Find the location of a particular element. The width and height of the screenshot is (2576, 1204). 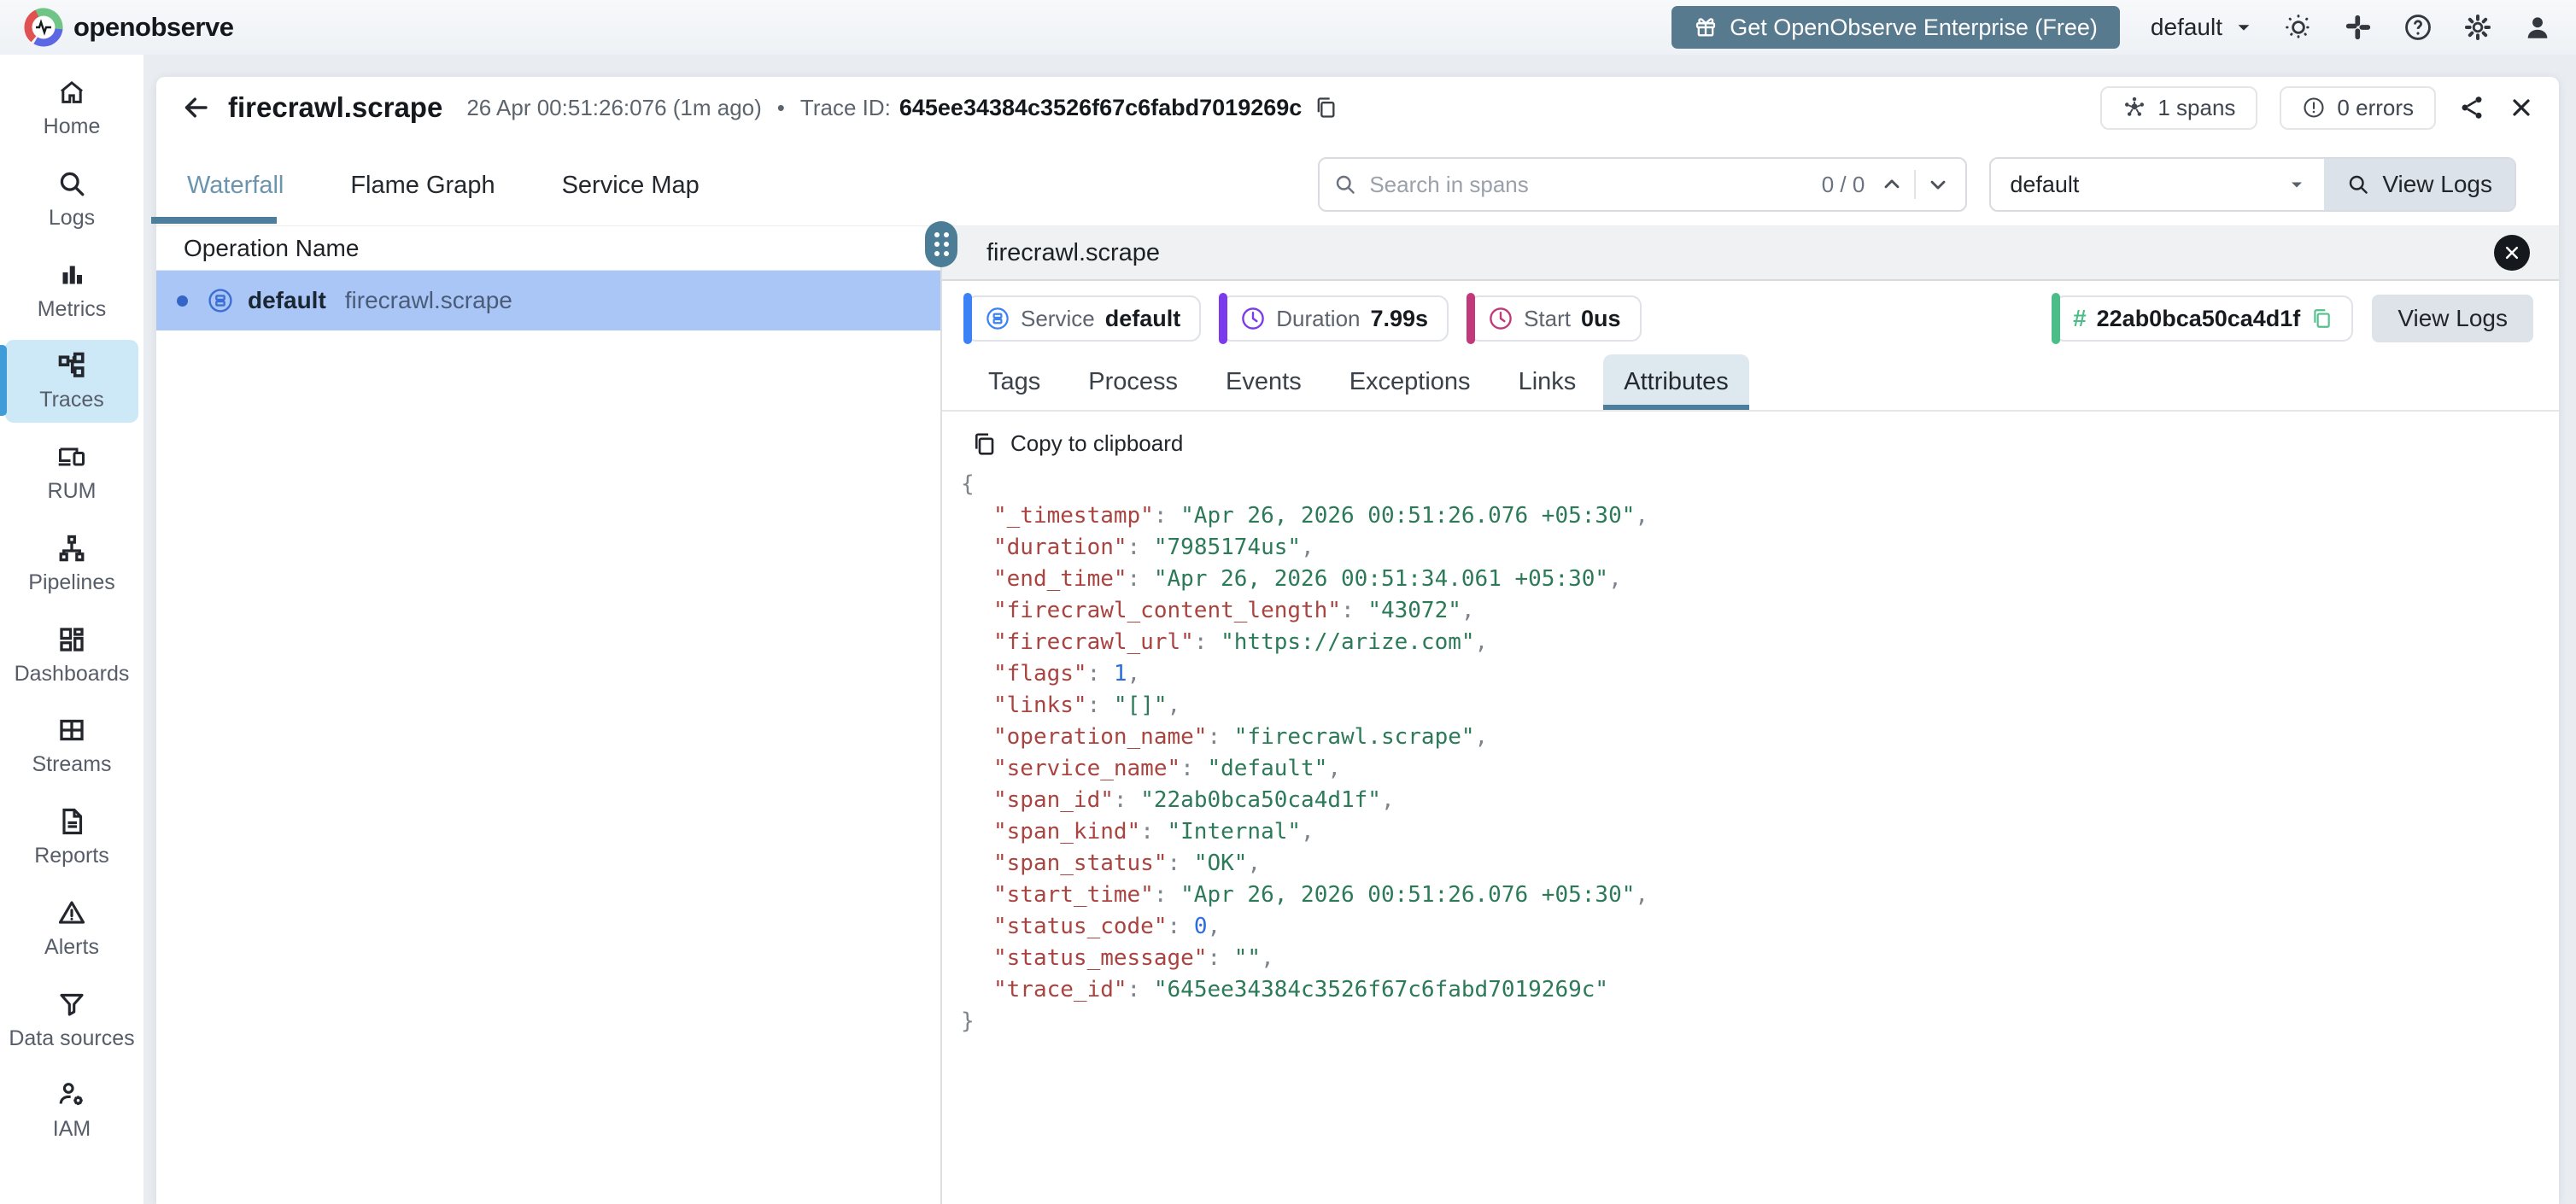

span-search-box: 0 / 0 is located at coordinates (1643, 184).